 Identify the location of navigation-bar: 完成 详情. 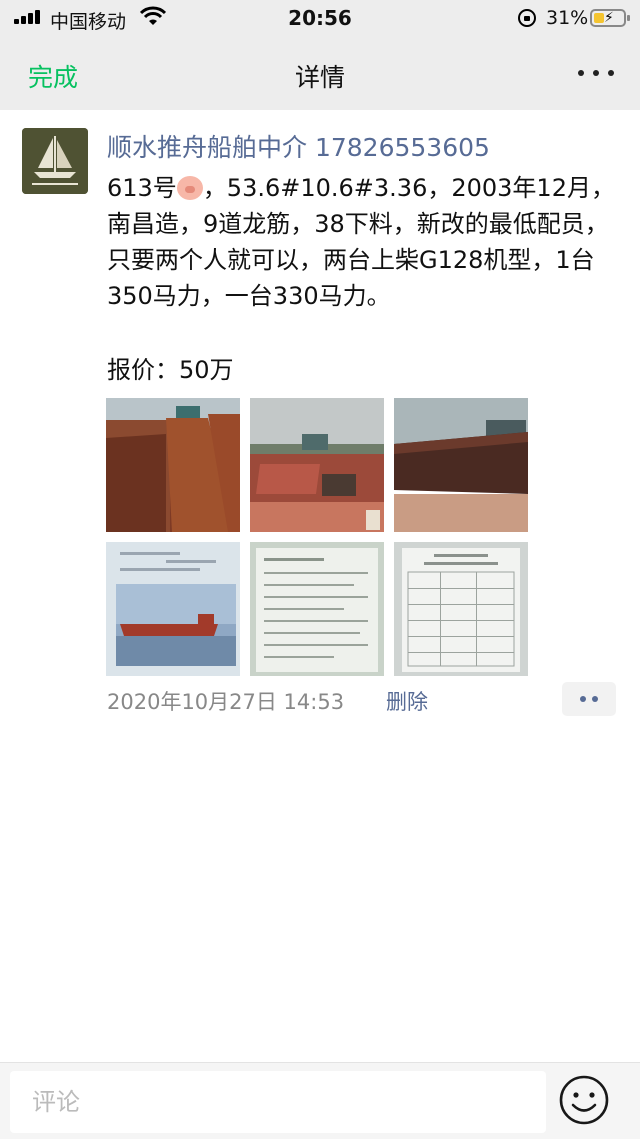
(320, 73).